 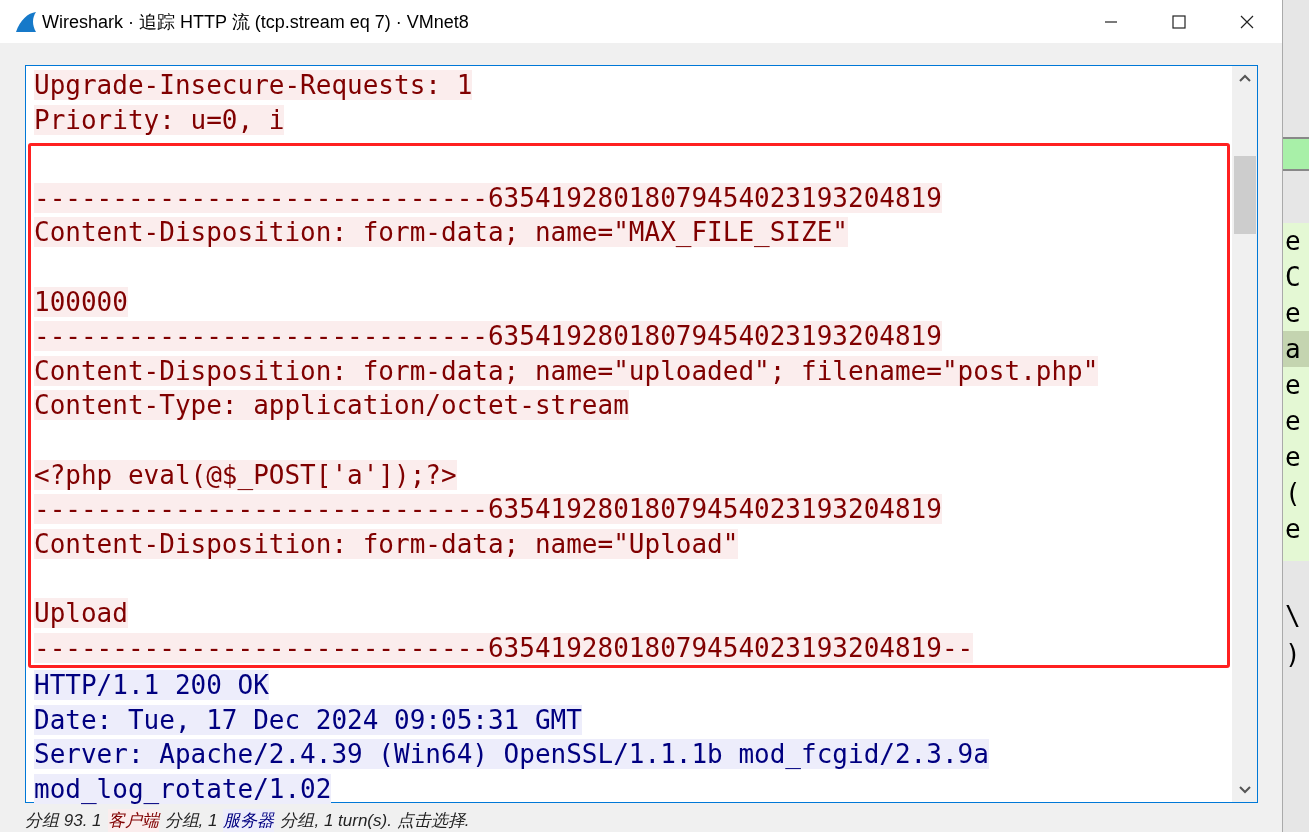 What do you see at coordinates (1293, 616) in the screenshot?
I see `detail-text: \` at bounding box center [1293, 616].